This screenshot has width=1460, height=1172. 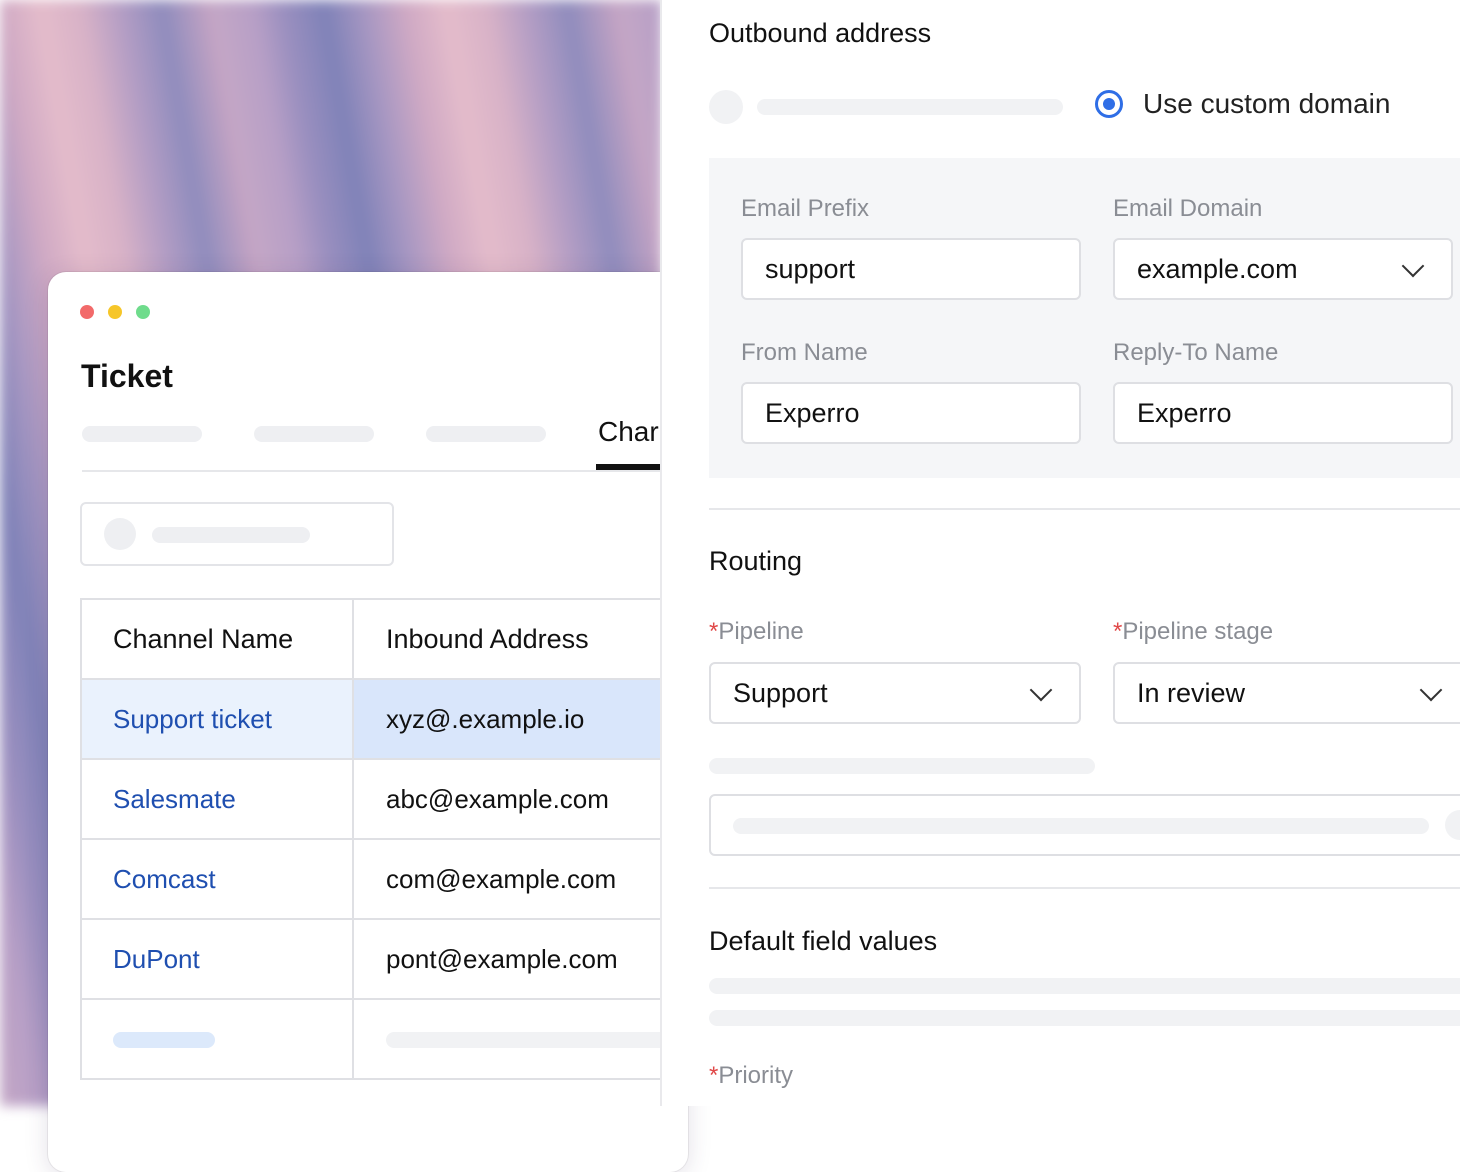 What do you see at coordinates (1198, 631) in the screenshot?
I see `pipeline-stage-label-text: Pipeline stage` at bounding box center [1198, 631].